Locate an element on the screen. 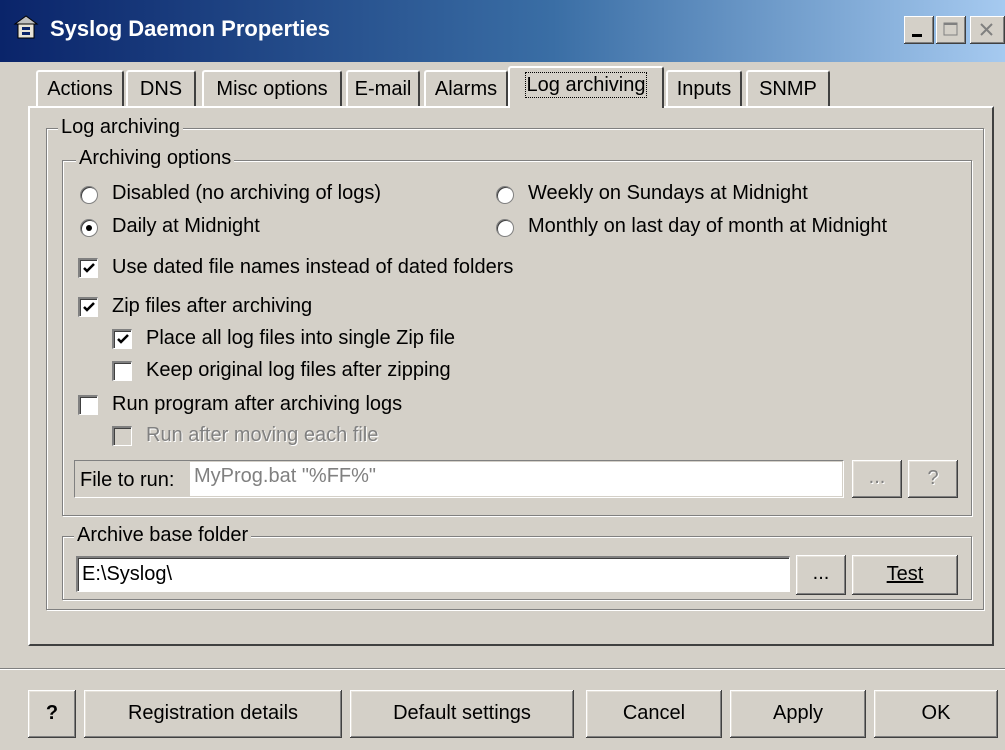 This screenshot has height=750, width=1005. tab-log-archiving-label: Log archiving is located at coordinates (586, 85).